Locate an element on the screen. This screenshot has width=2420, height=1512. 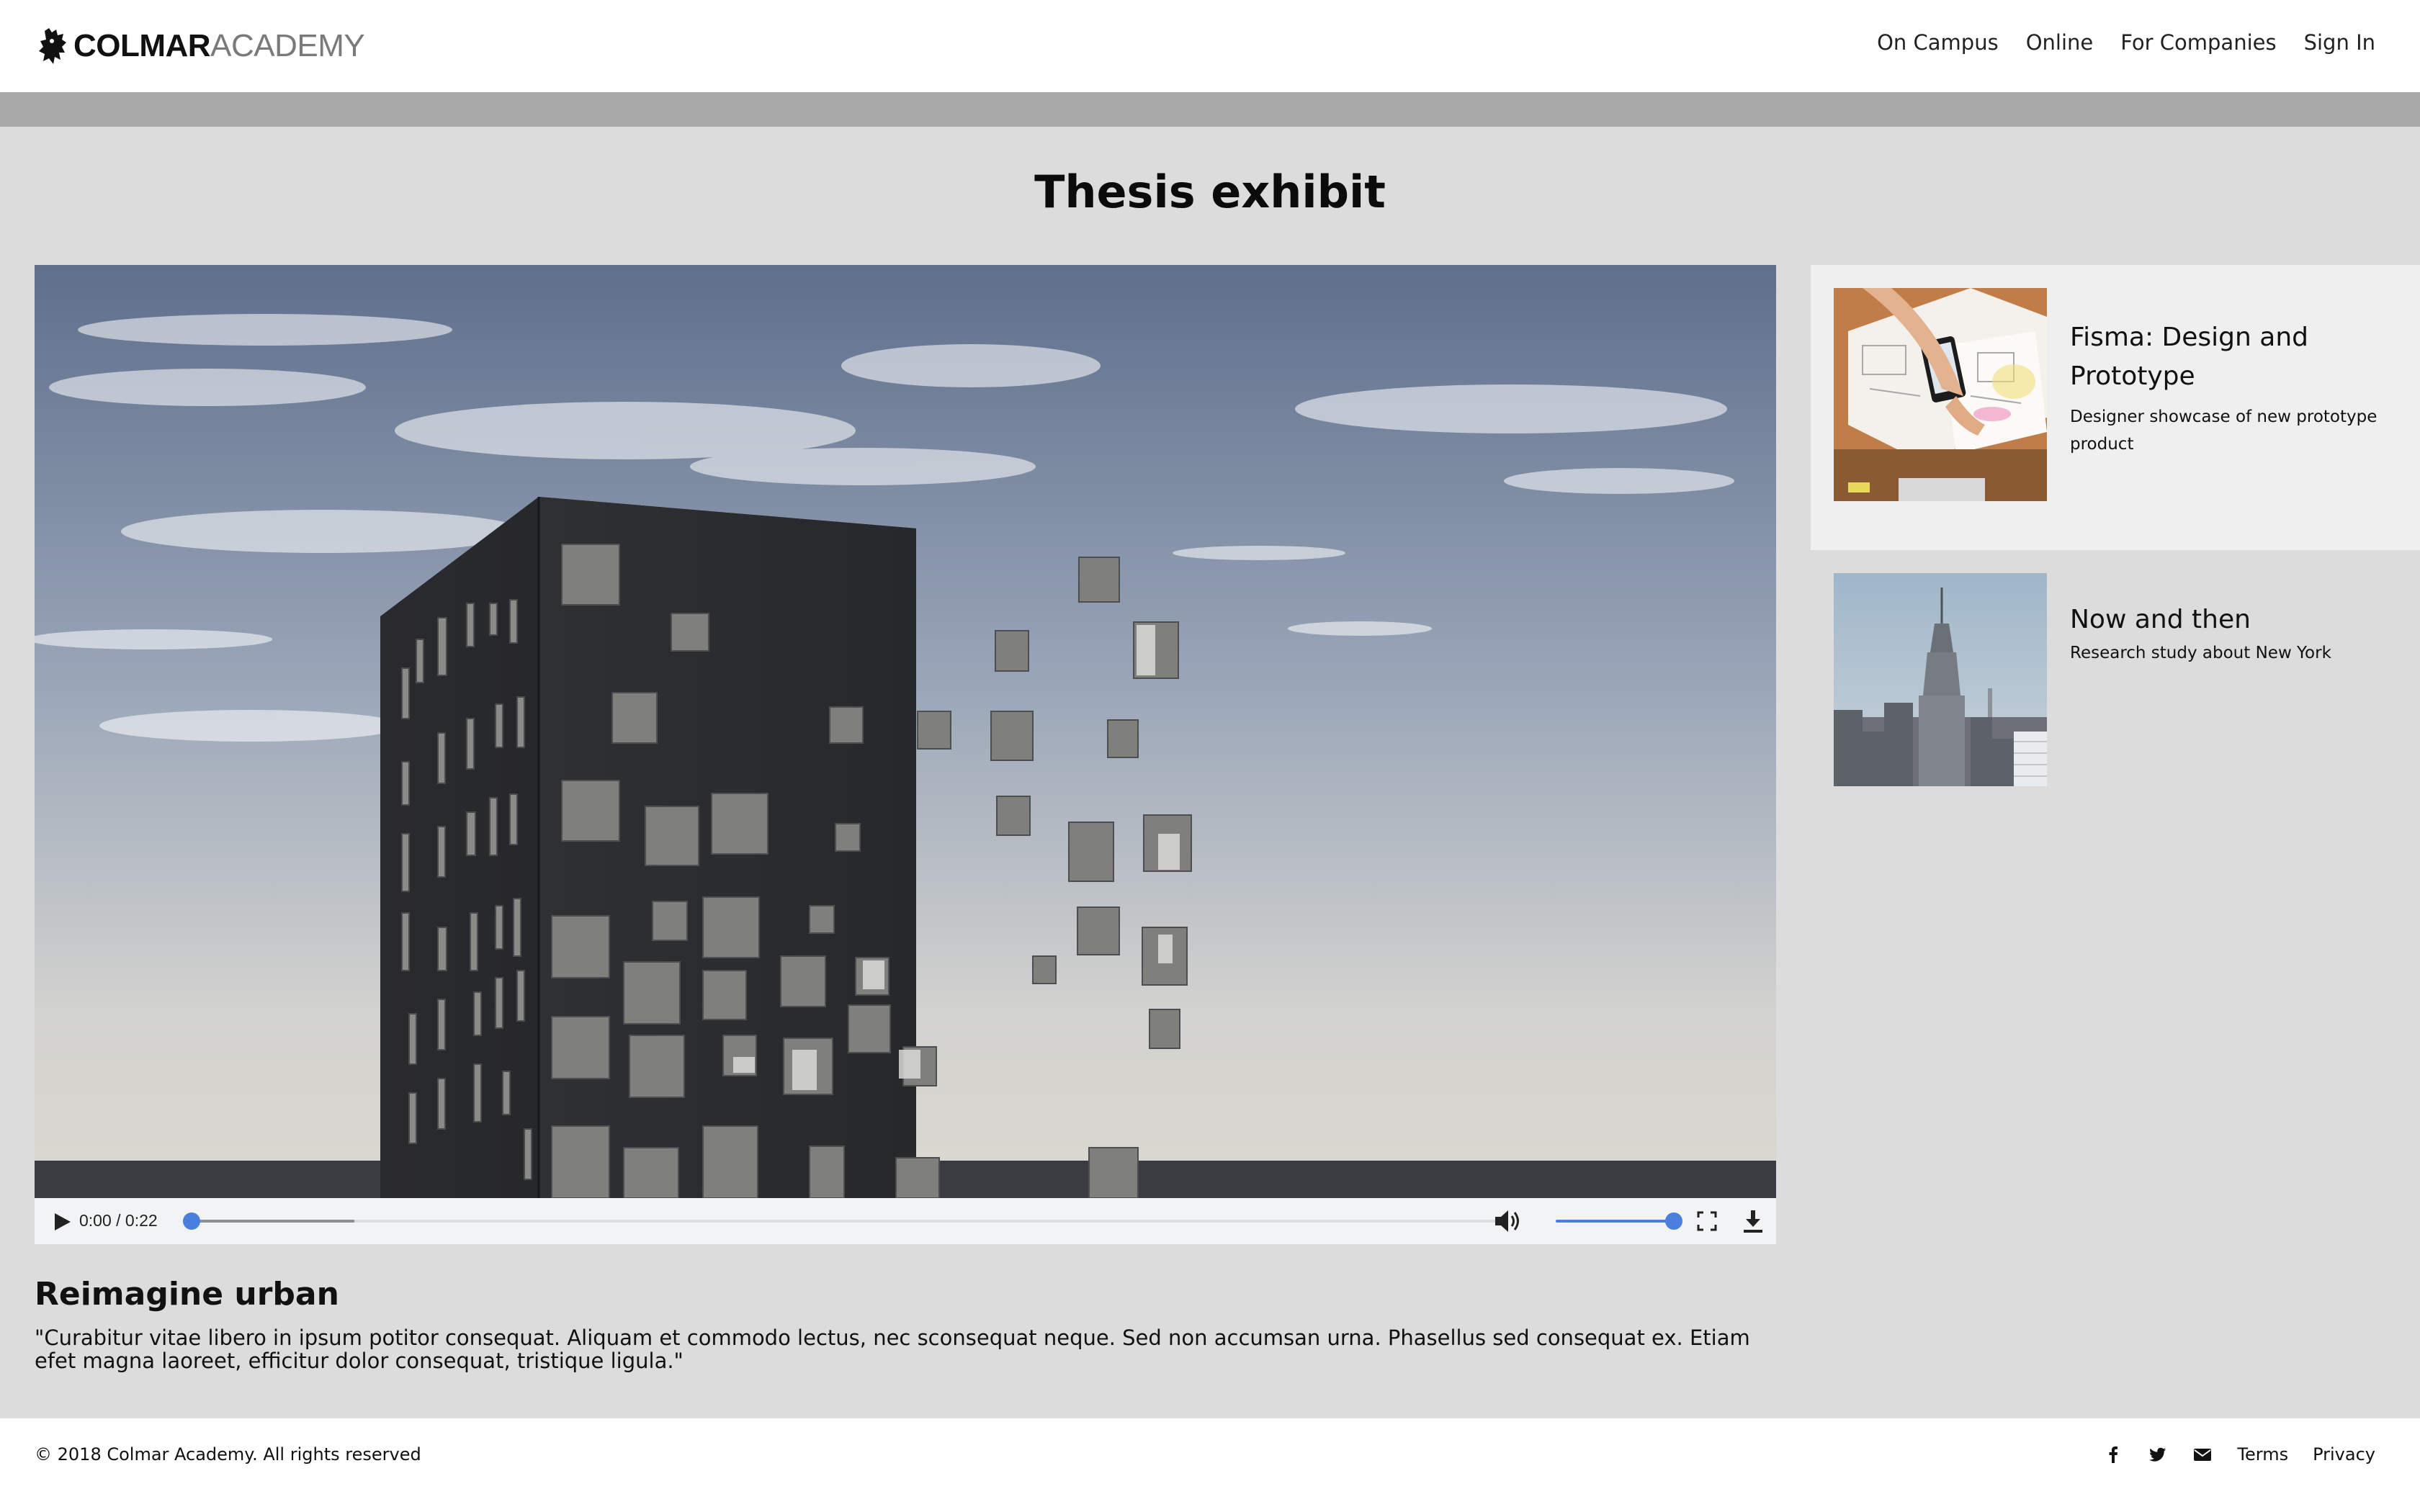
main-nav: On Campus Online For Companies Sign In is located at coordinates (2126, 42).